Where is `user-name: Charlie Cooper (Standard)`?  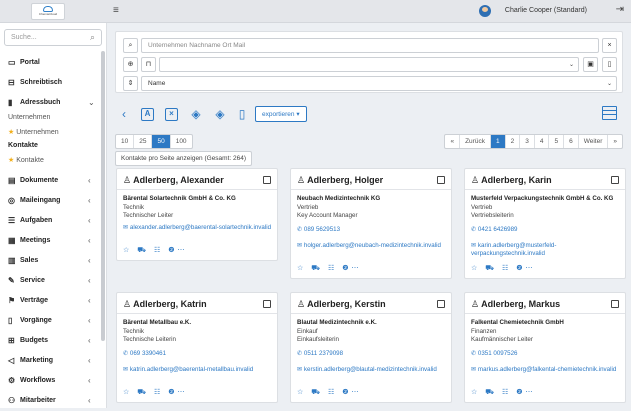 user-name: Charlie Cooper (Standard) is located at coordinates (546, 10).